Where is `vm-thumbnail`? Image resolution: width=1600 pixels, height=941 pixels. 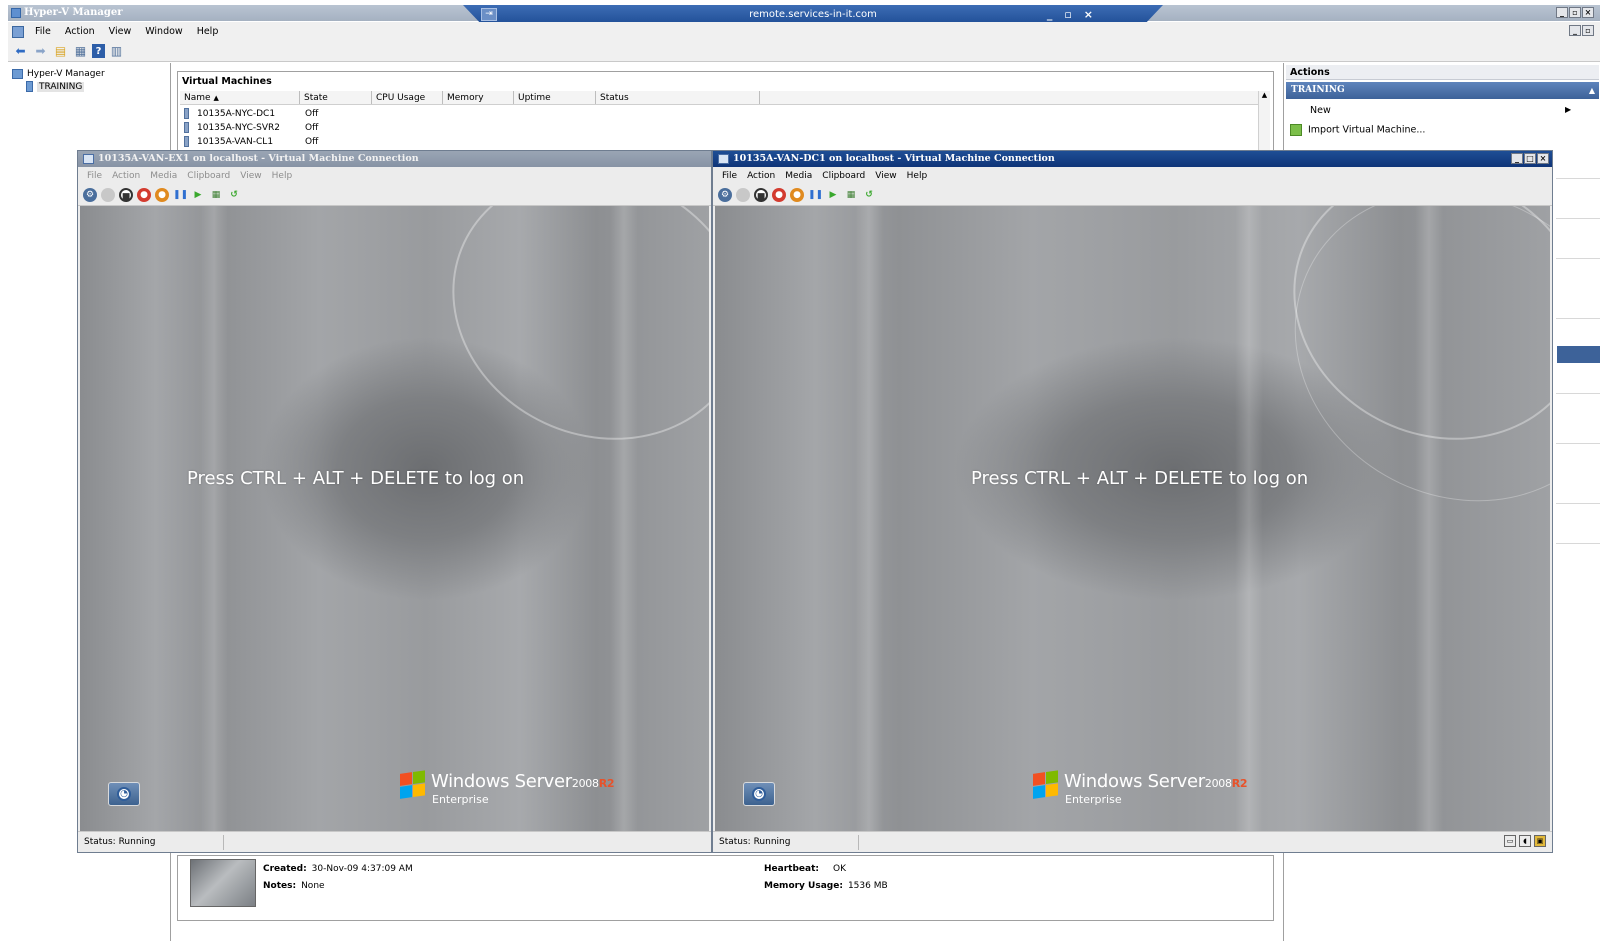
vm-thumbnail is located at coordinates (223, 883).